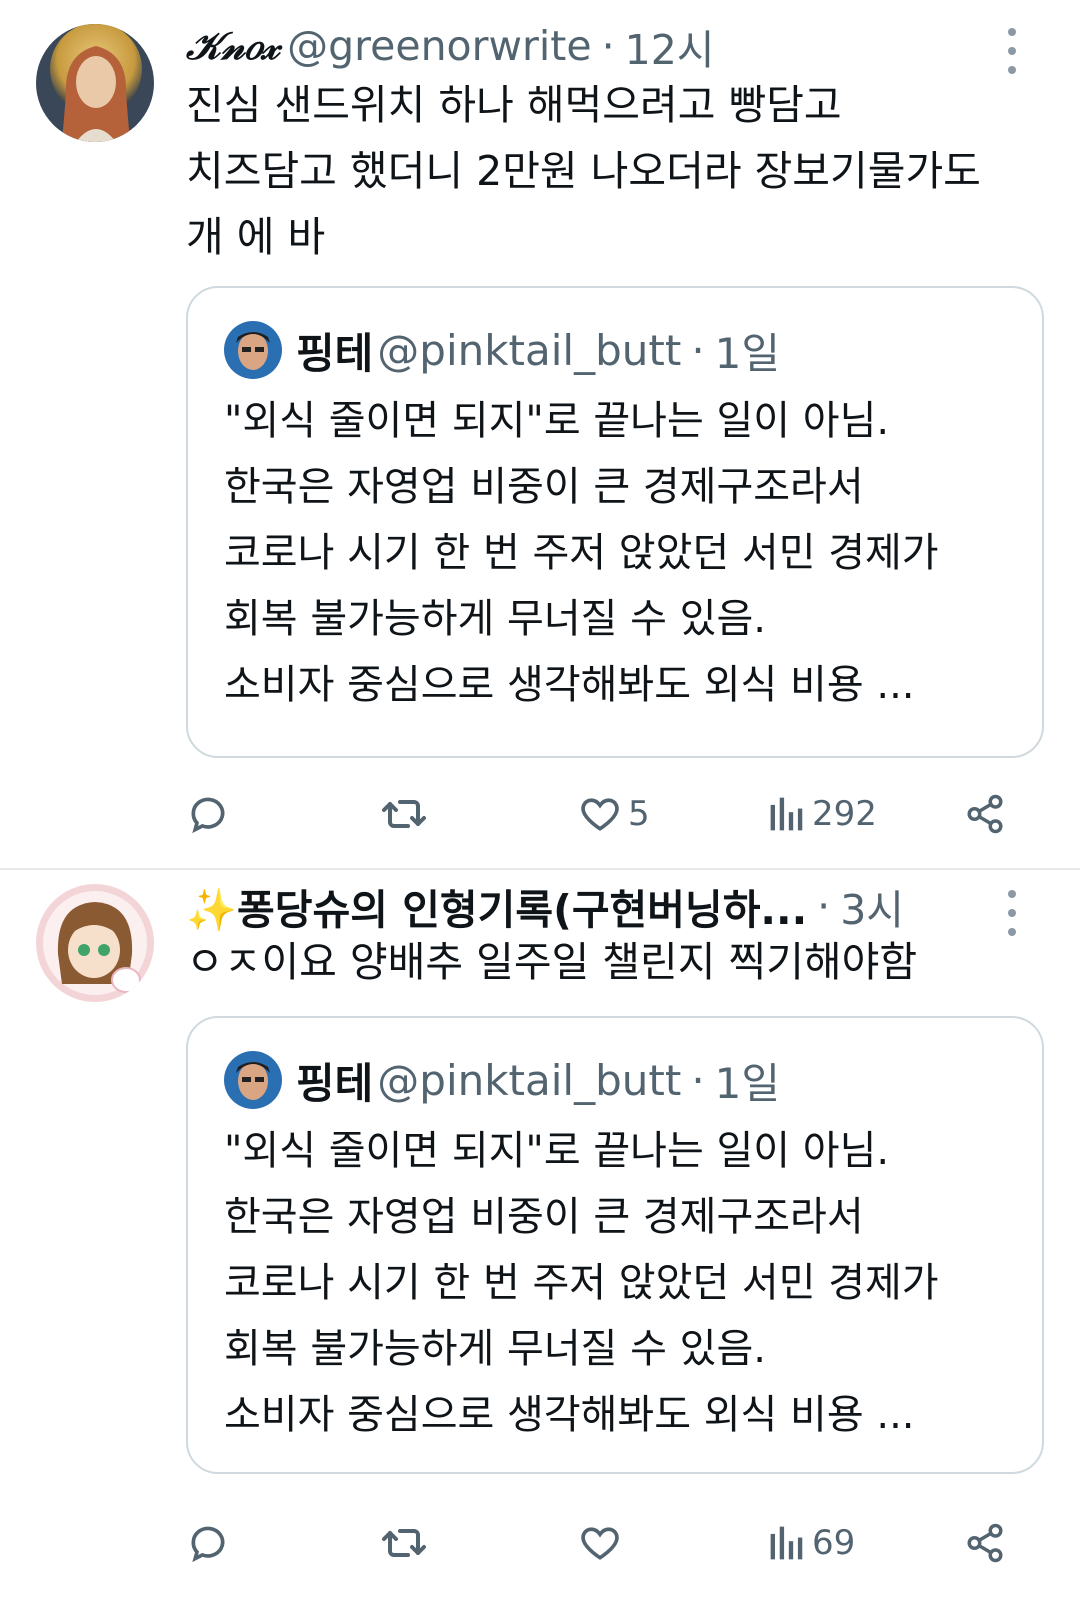  Describe the element at coordinates (844, 814) in the screenshot. I see `view-count: 292` at that location.